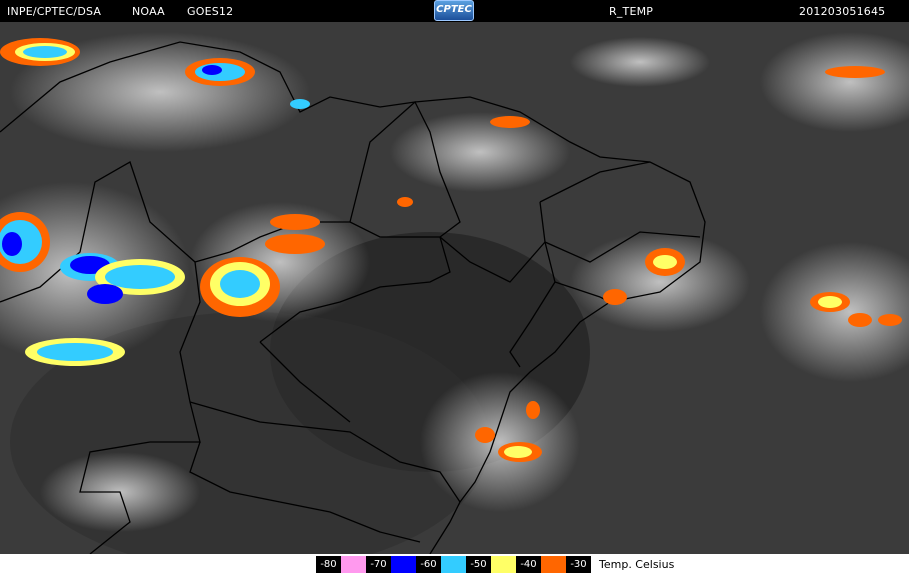  Describe the element at coordinates (148, 11) in the screenshot. I see `agency-label: NOAA` at that location.